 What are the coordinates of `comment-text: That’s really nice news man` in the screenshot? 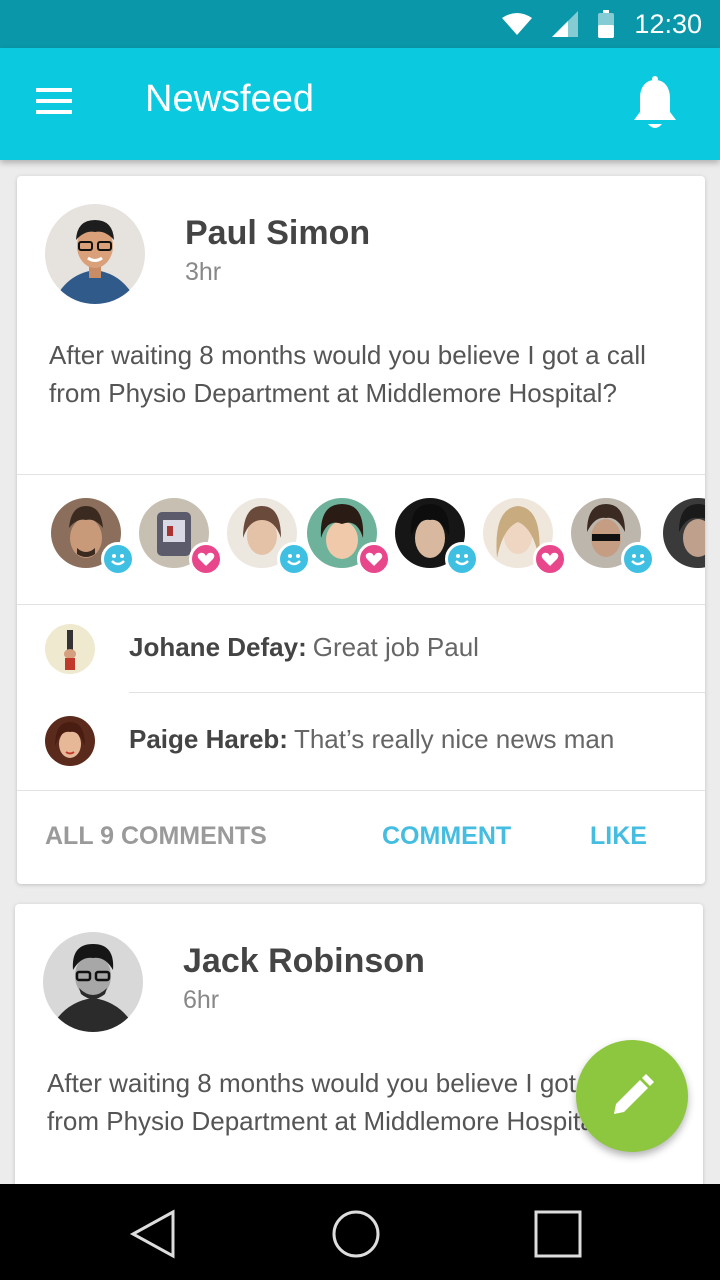 It's located at (454, 739).